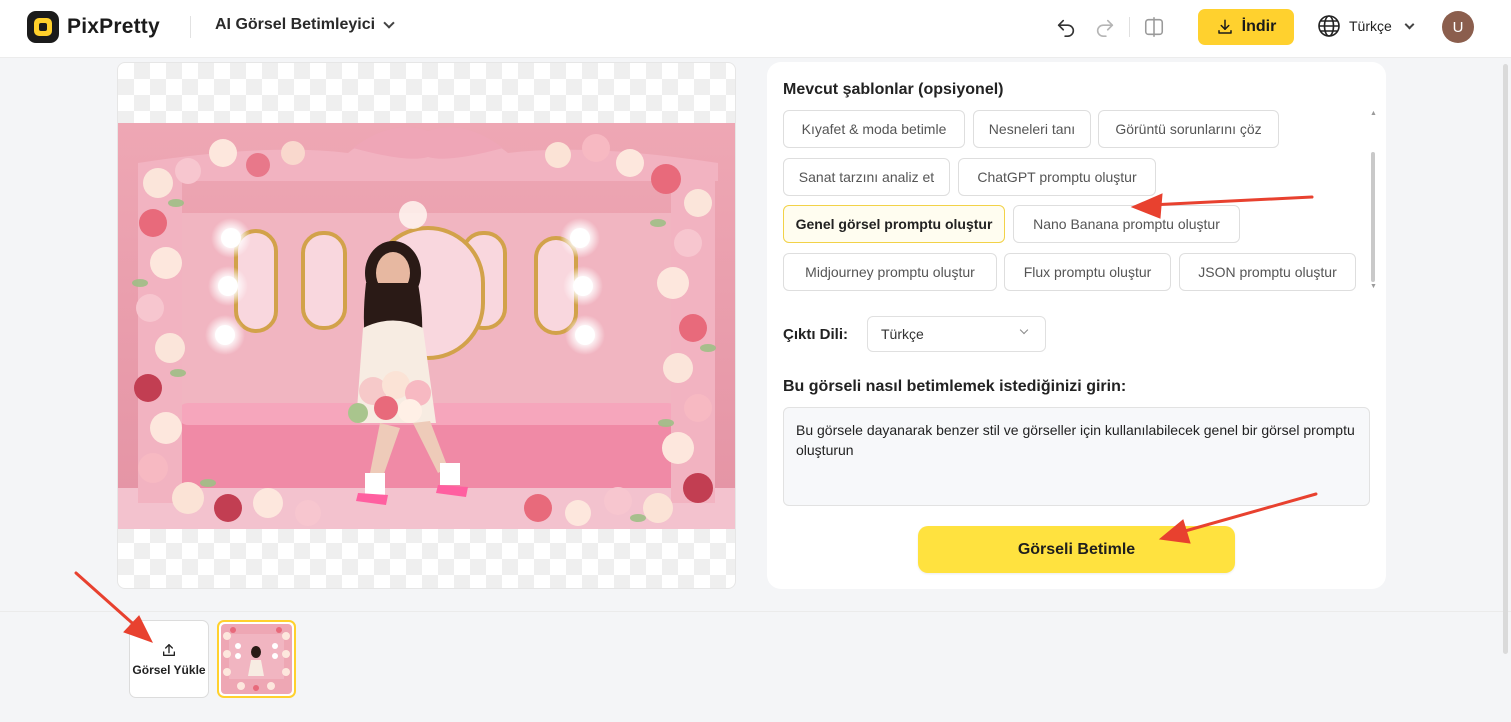 Image resolution: width=1511 pixels, height=722 pixels. I want to click on upload-icon, so click(169, 649).